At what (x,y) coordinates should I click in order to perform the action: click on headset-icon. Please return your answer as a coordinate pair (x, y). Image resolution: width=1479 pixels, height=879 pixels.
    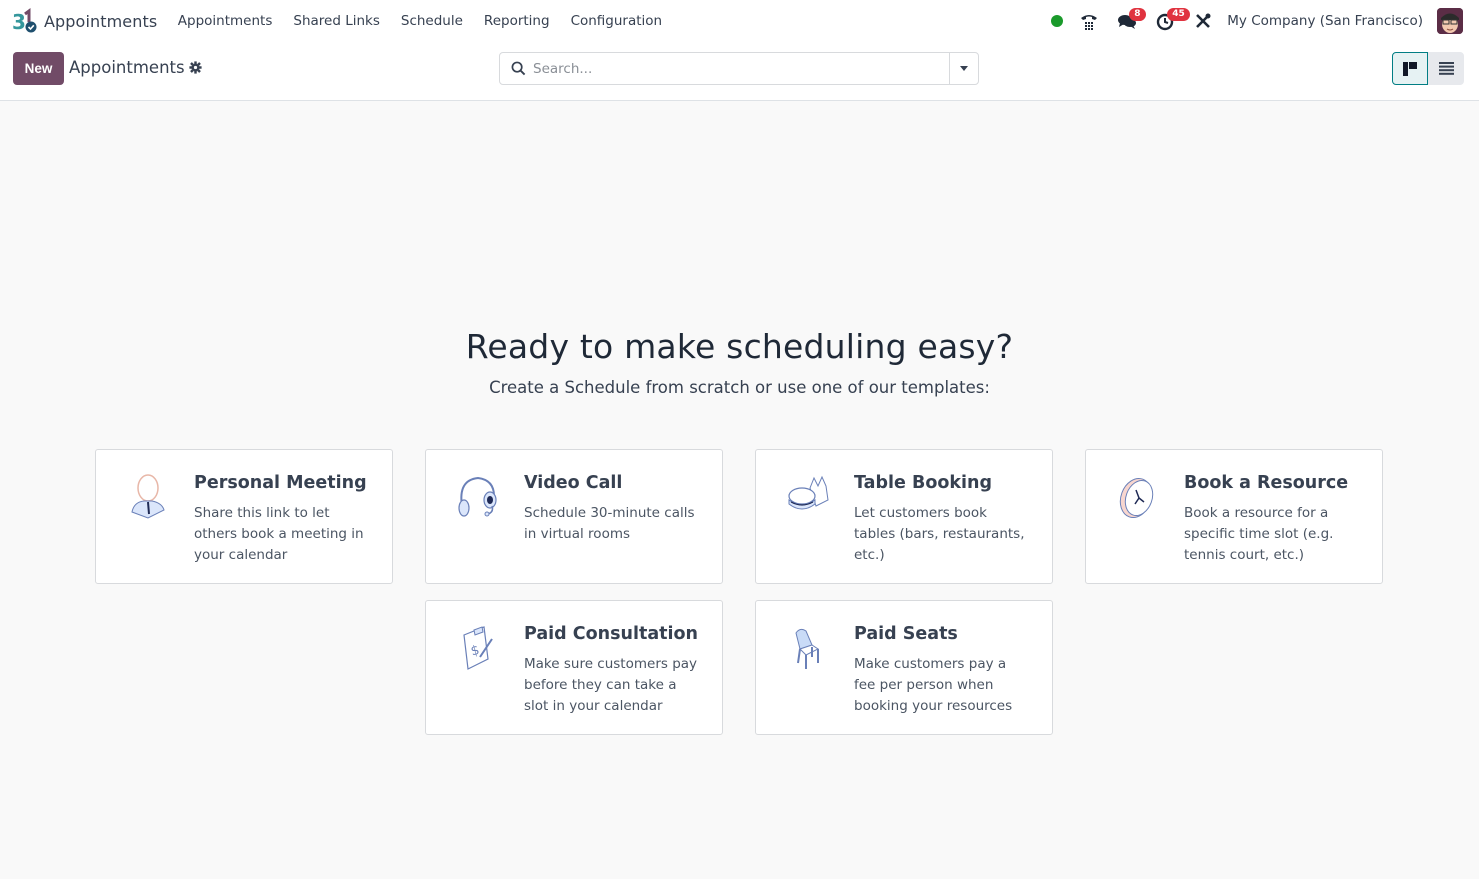
    Looking at the image, I should click on (477, 496).